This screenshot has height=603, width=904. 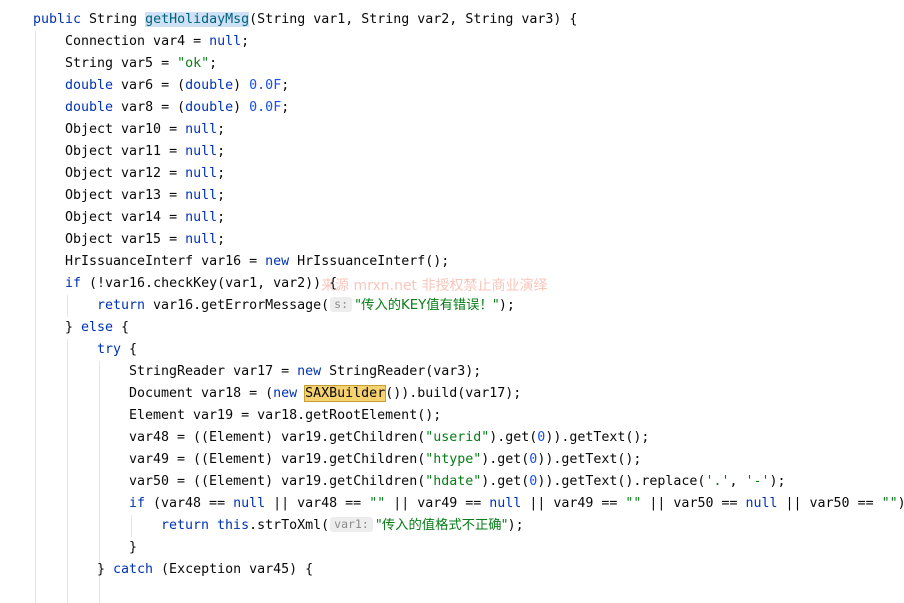 What do you see at coordinates (121, 63) in the screenshot?
I see `code-token: String var5 =` at bounding box center [121, 63].